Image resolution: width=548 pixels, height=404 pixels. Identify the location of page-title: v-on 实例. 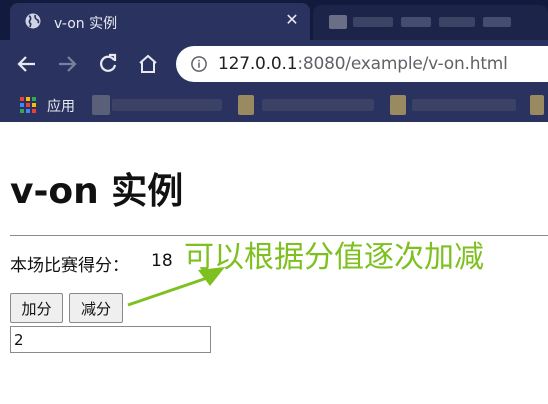
(97, 191).